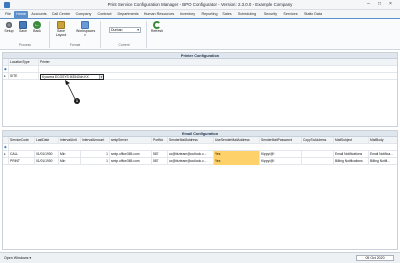 This screenshot has width=400, height=263. What do you see at coordinates (209, 14) in the screenshot?
I see `tab-reporting: Reporting` at bounding box center [209, 14].